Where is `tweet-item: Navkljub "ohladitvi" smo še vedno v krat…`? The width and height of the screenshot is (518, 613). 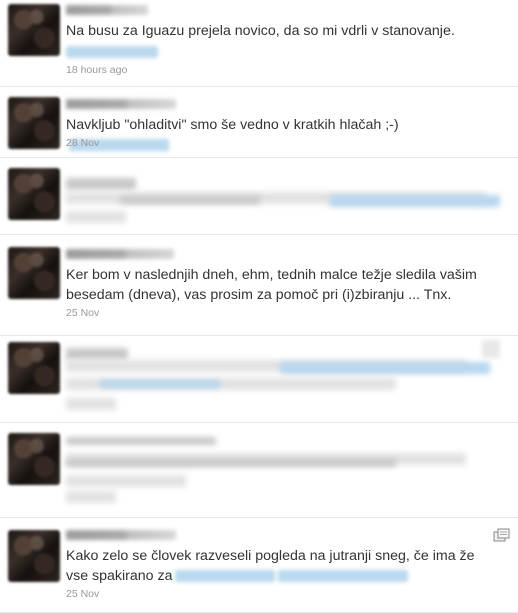
tweet-item: Navkljub "ohladitvi" smo še vedno v krat… is located at coordinates (259, 122).